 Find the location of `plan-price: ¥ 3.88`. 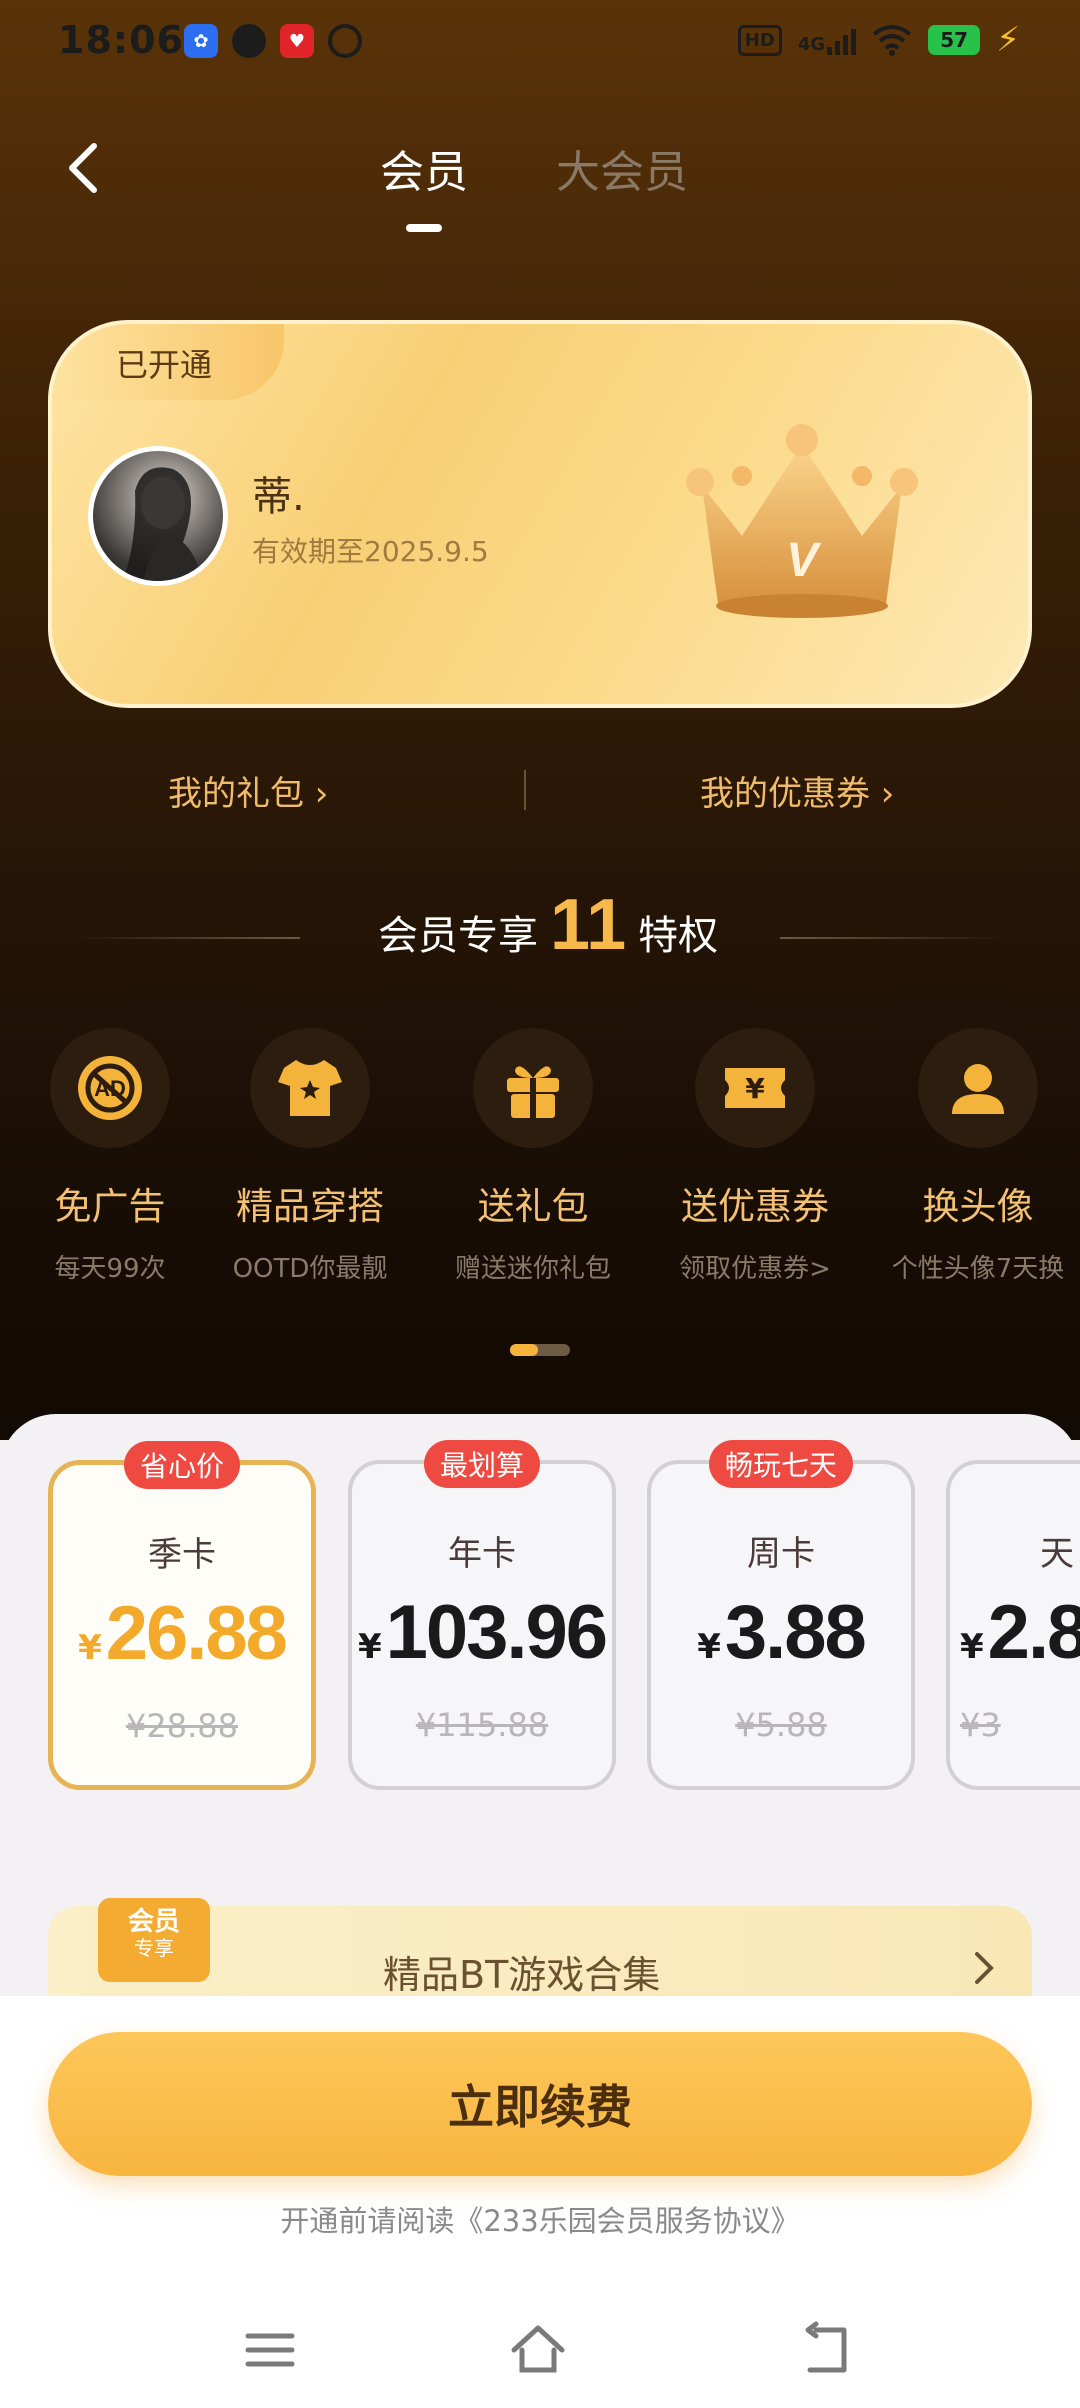

plan-price: ¥ 3.88 is located at coordinates (781, 1632).